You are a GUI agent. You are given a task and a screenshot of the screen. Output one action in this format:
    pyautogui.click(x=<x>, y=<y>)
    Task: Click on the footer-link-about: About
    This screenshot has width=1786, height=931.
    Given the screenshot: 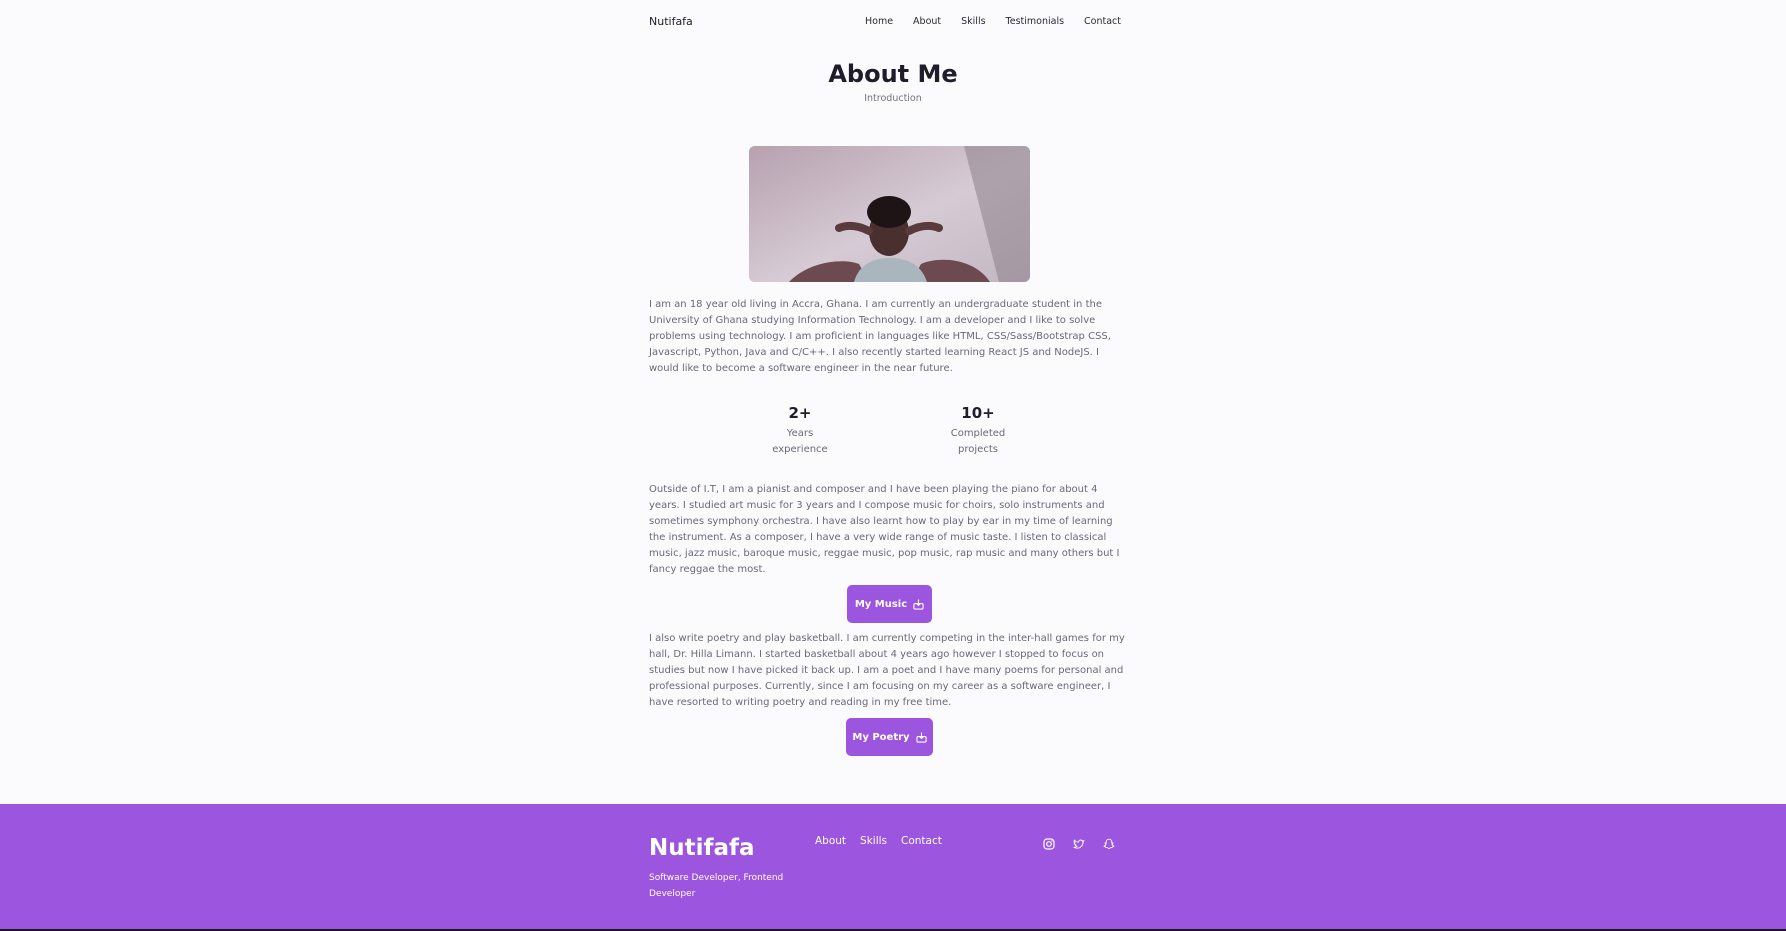 What is the action you would take?
    pyautogui.click(x=830, y=841)
    